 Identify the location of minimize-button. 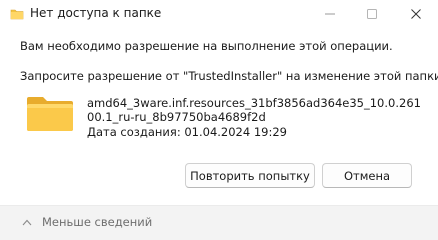
(330, 14).